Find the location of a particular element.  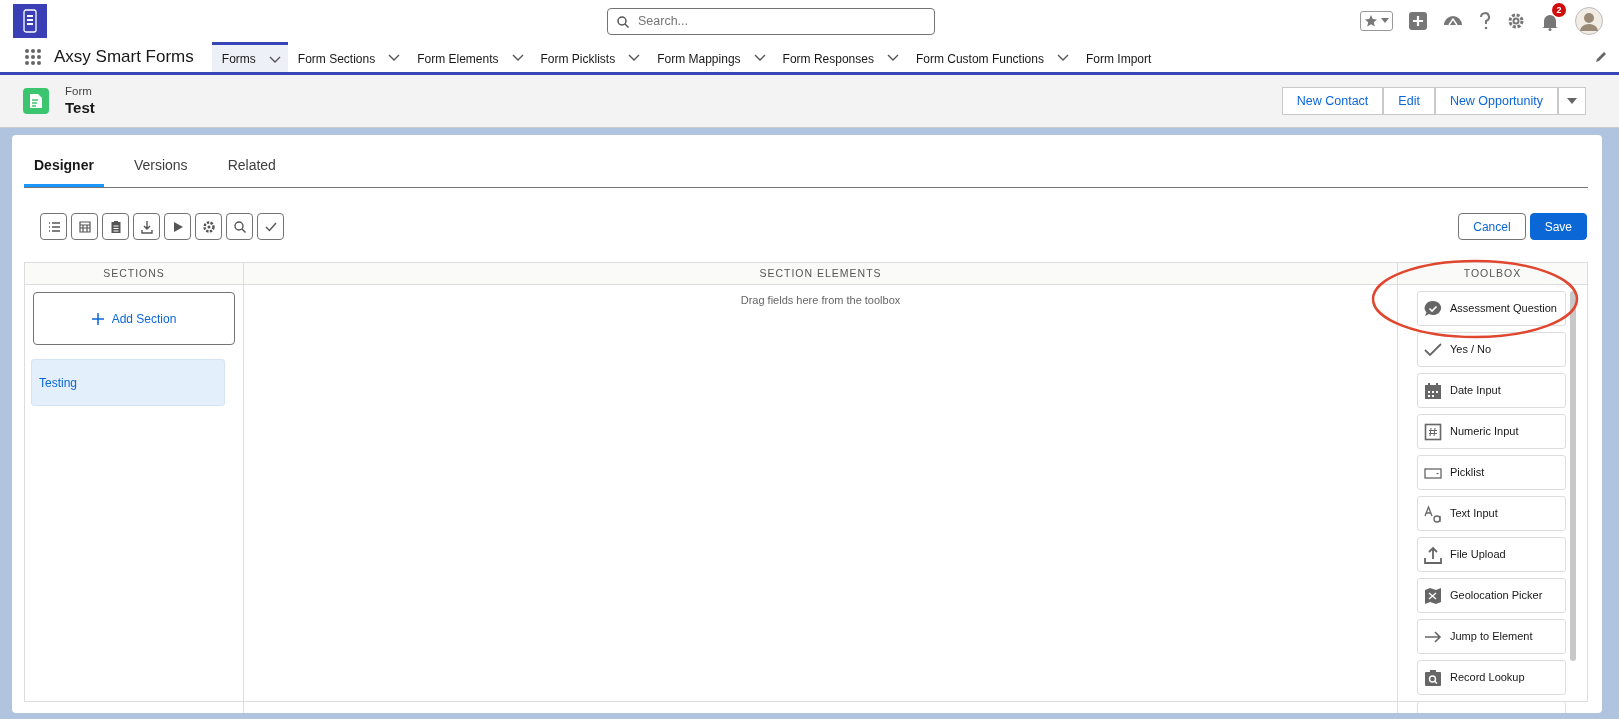

star-icon is located at coordinates (1371, 21).